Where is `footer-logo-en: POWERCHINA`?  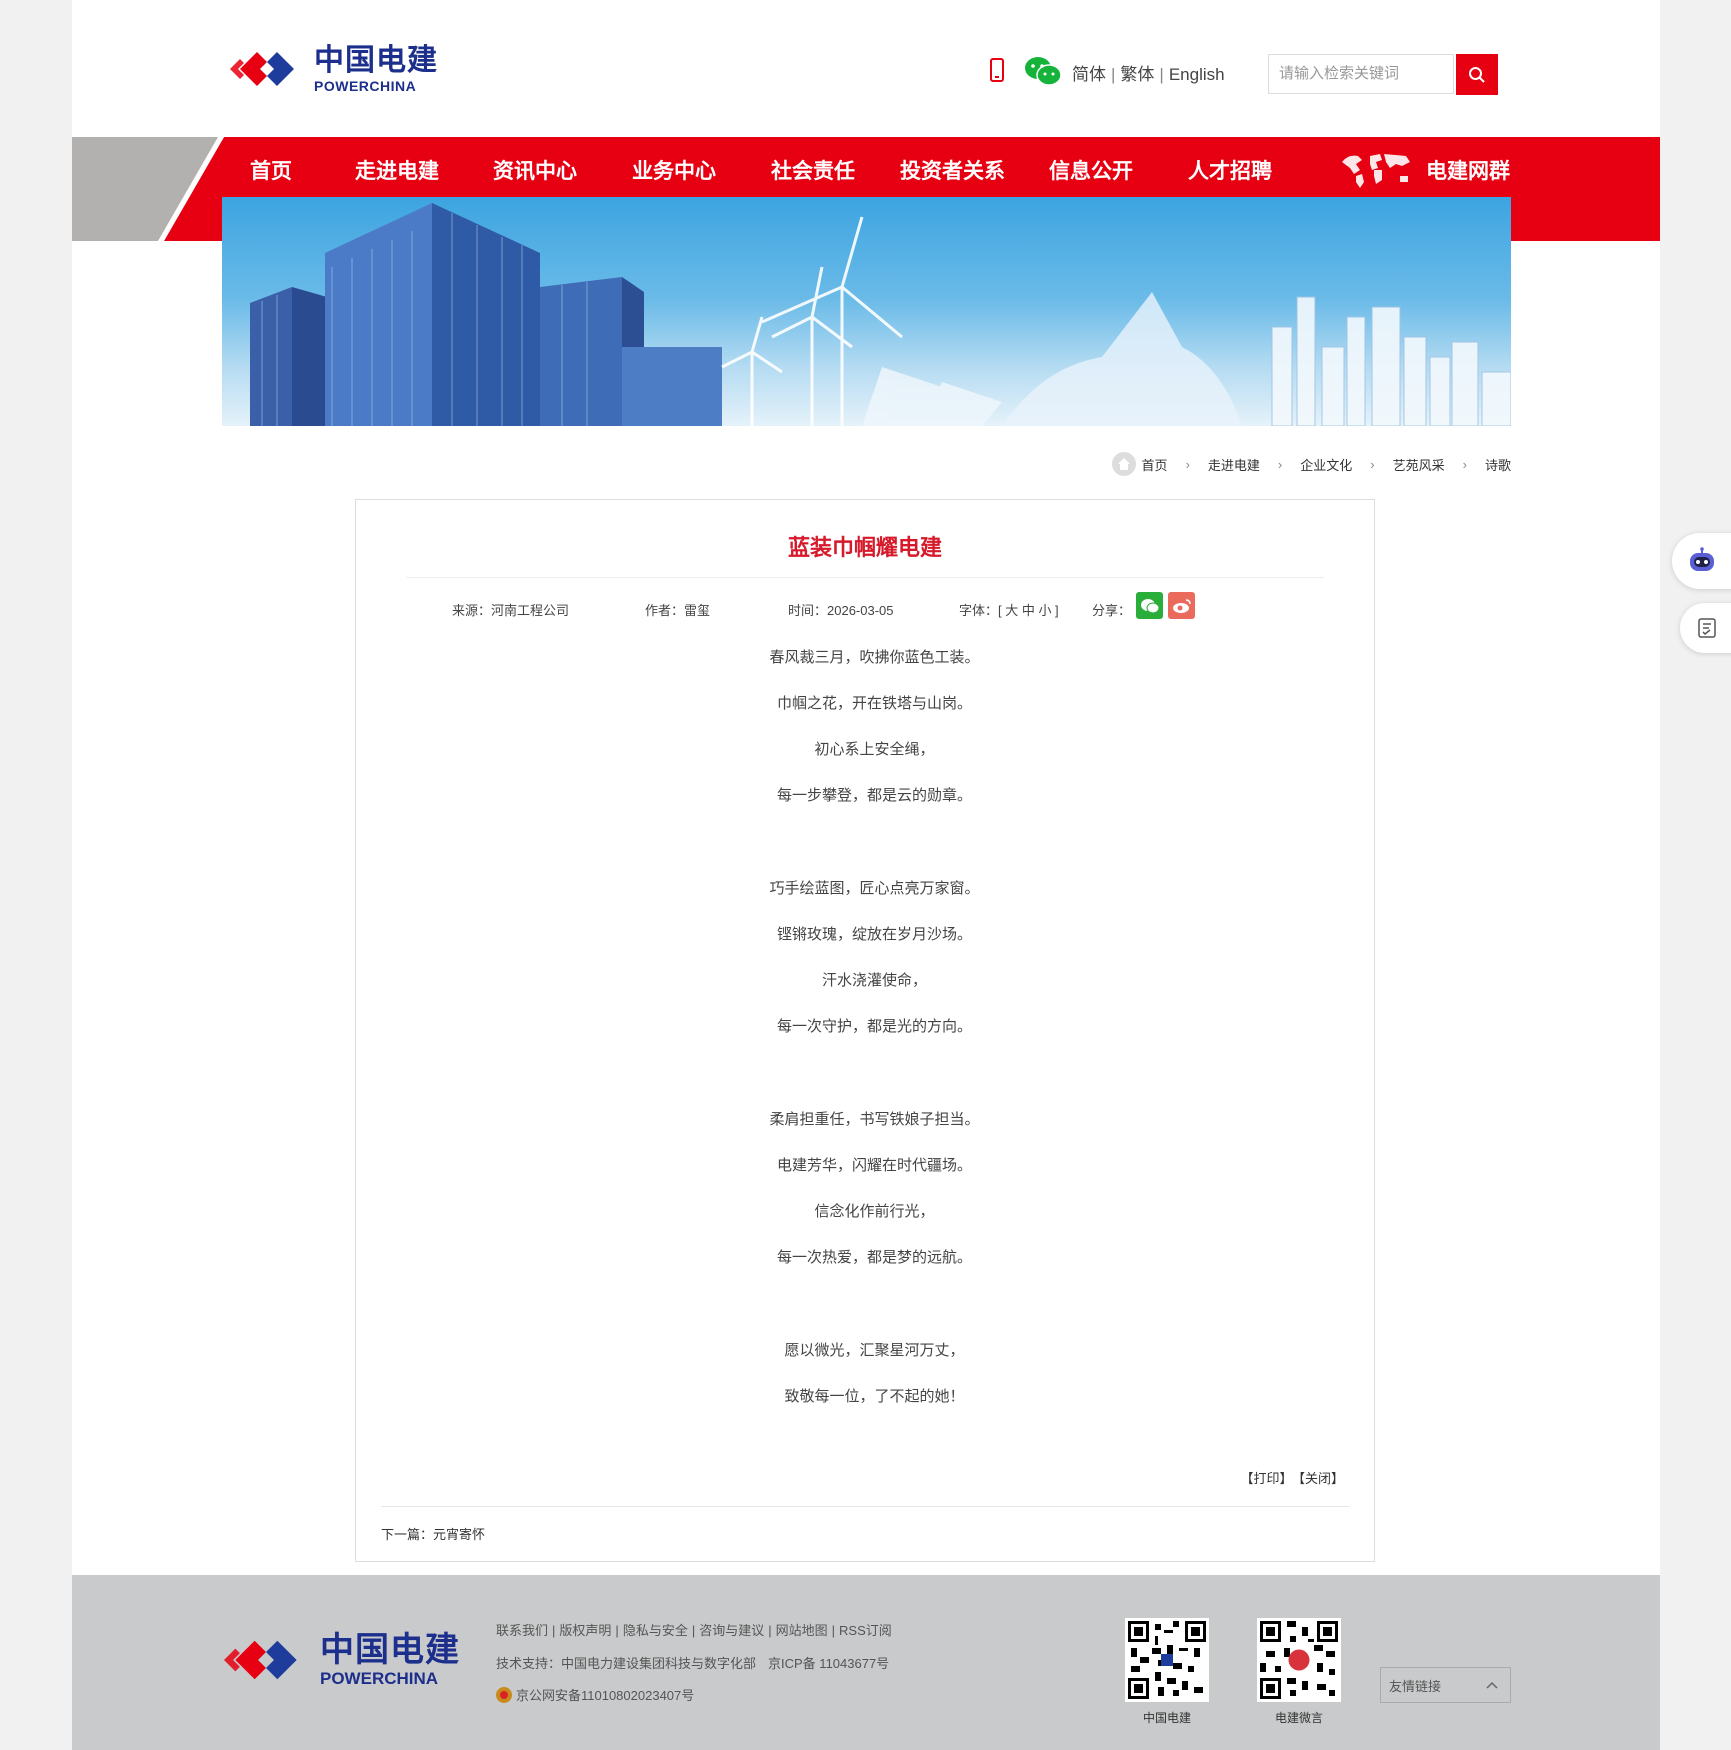 footer-logo-en: POWERCHINA is located at coordinates (379, 1678).